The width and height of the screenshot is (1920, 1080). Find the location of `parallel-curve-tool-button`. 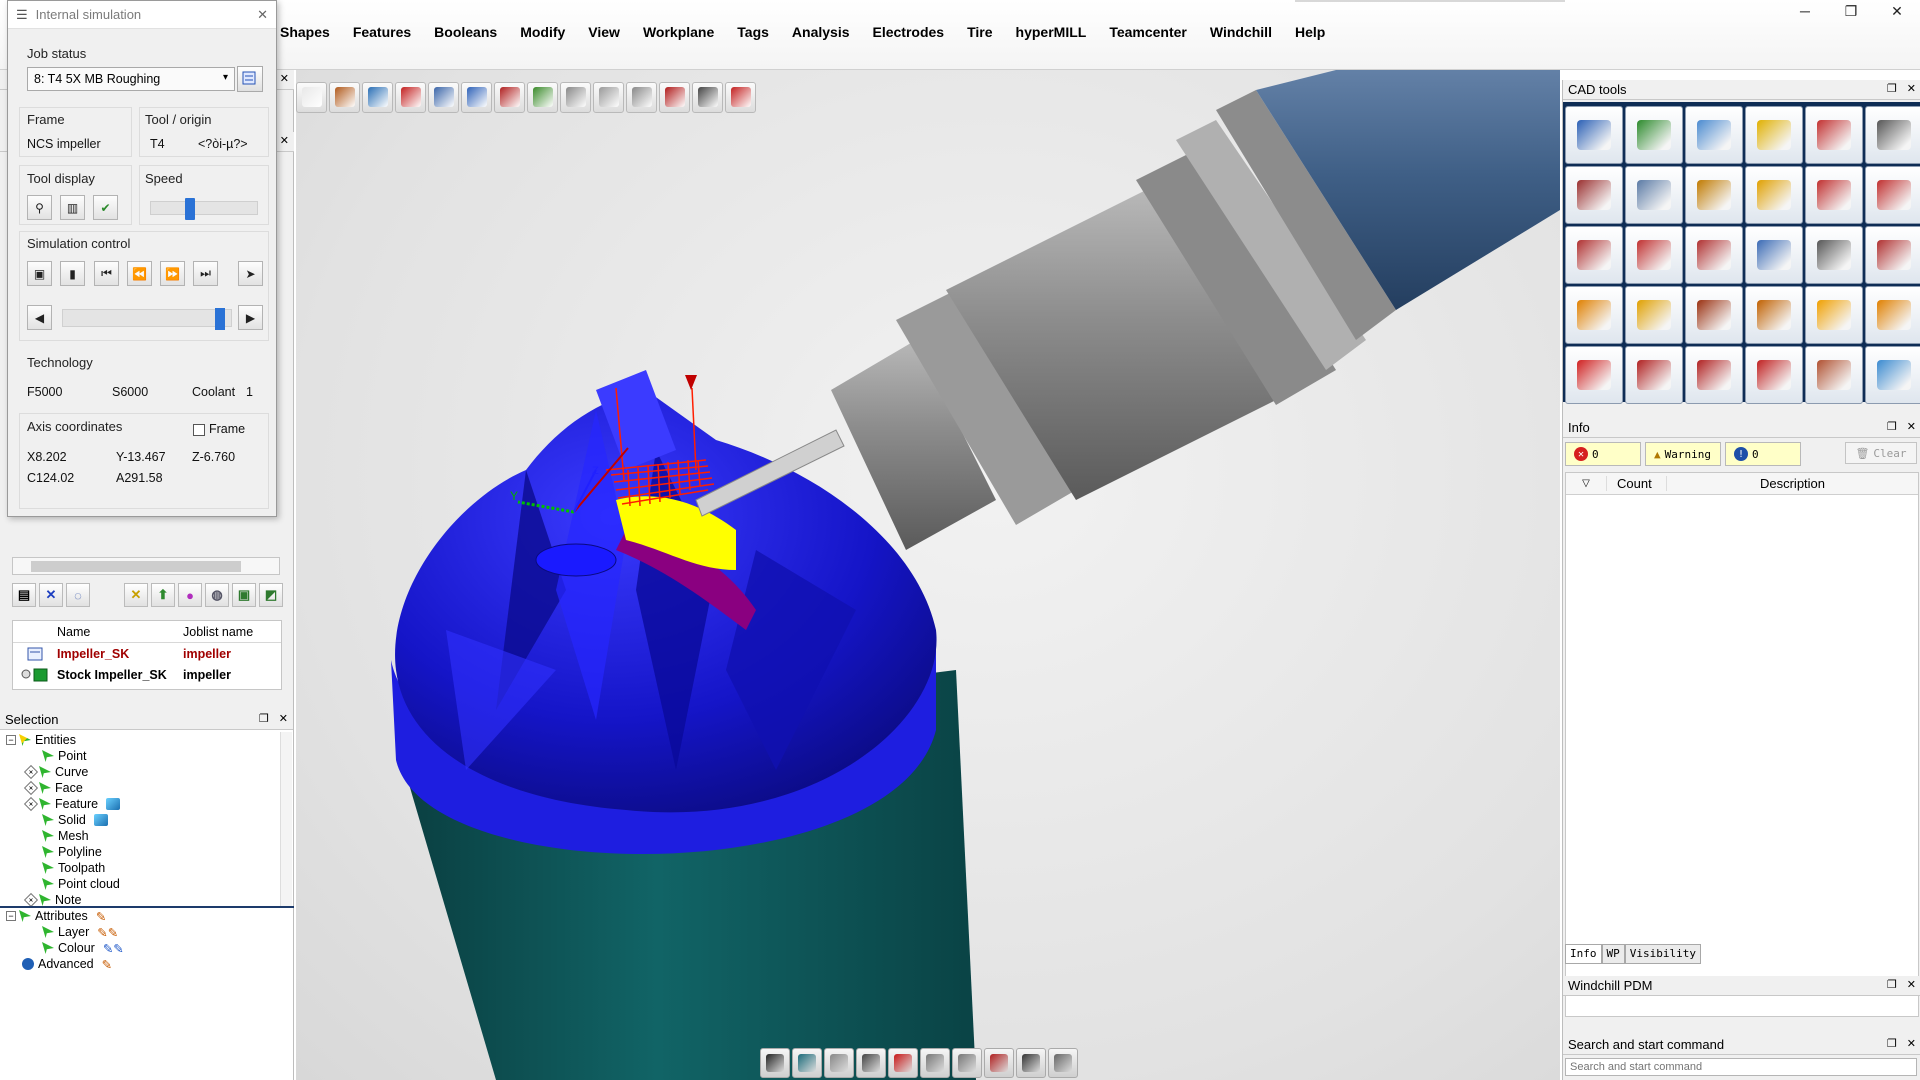

parallel-curve-tool-button is located at coordinates (1774, 255).